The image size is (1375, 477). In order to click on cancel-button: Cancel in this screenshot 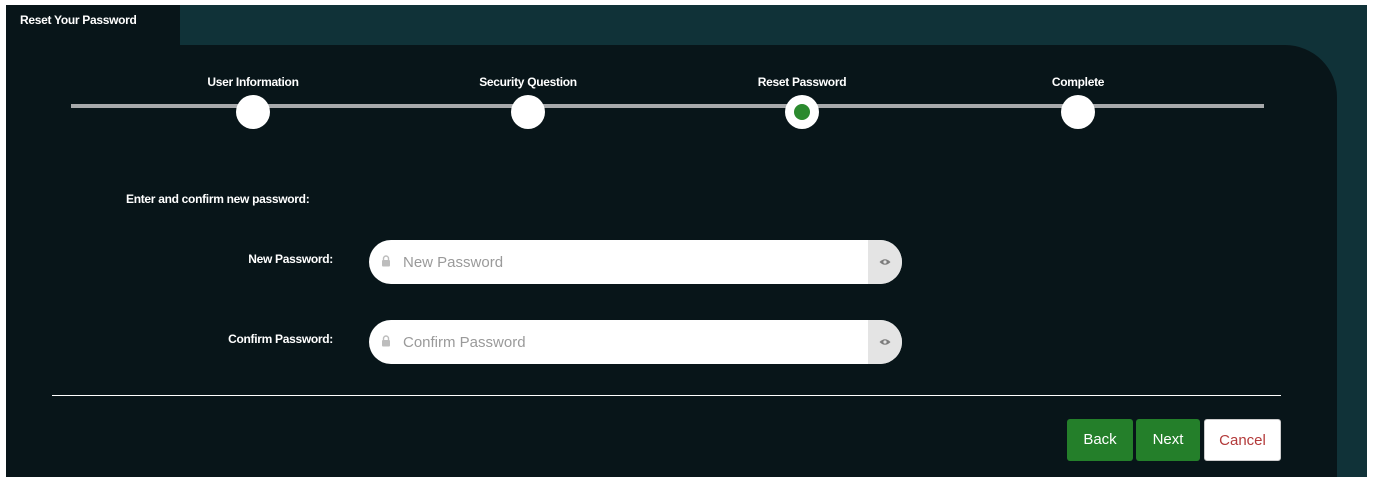, I will do `click(1242, 440)`.